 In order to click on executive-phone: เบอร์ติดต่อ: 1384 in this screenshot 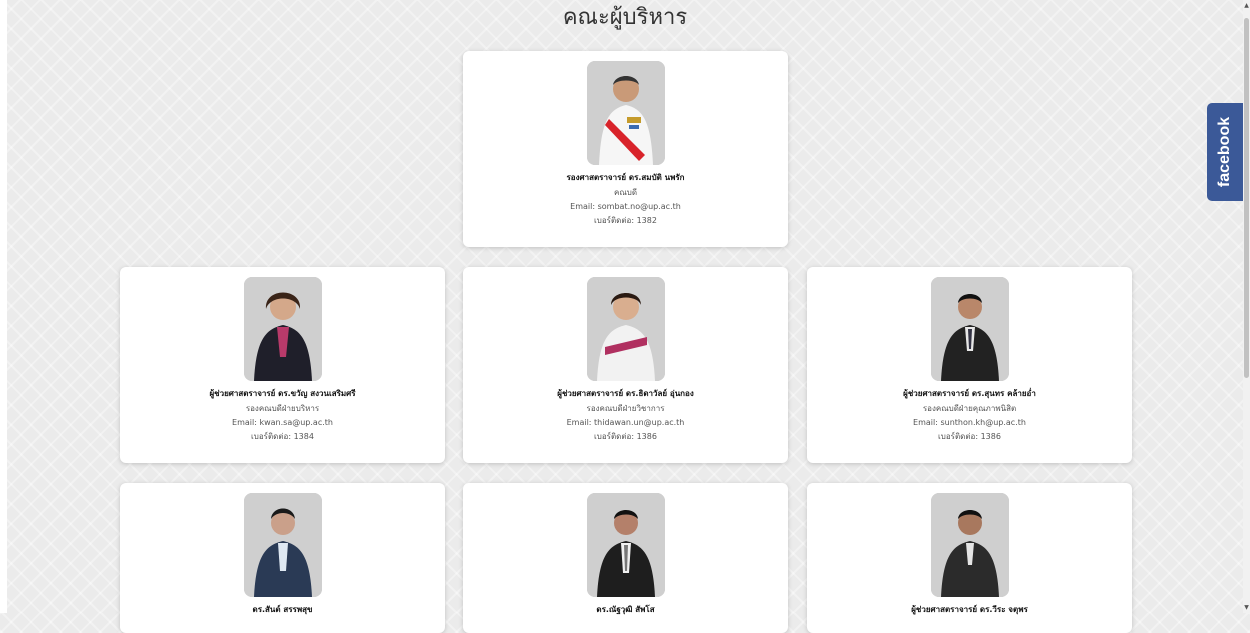, I will do `click(282, 436)`.